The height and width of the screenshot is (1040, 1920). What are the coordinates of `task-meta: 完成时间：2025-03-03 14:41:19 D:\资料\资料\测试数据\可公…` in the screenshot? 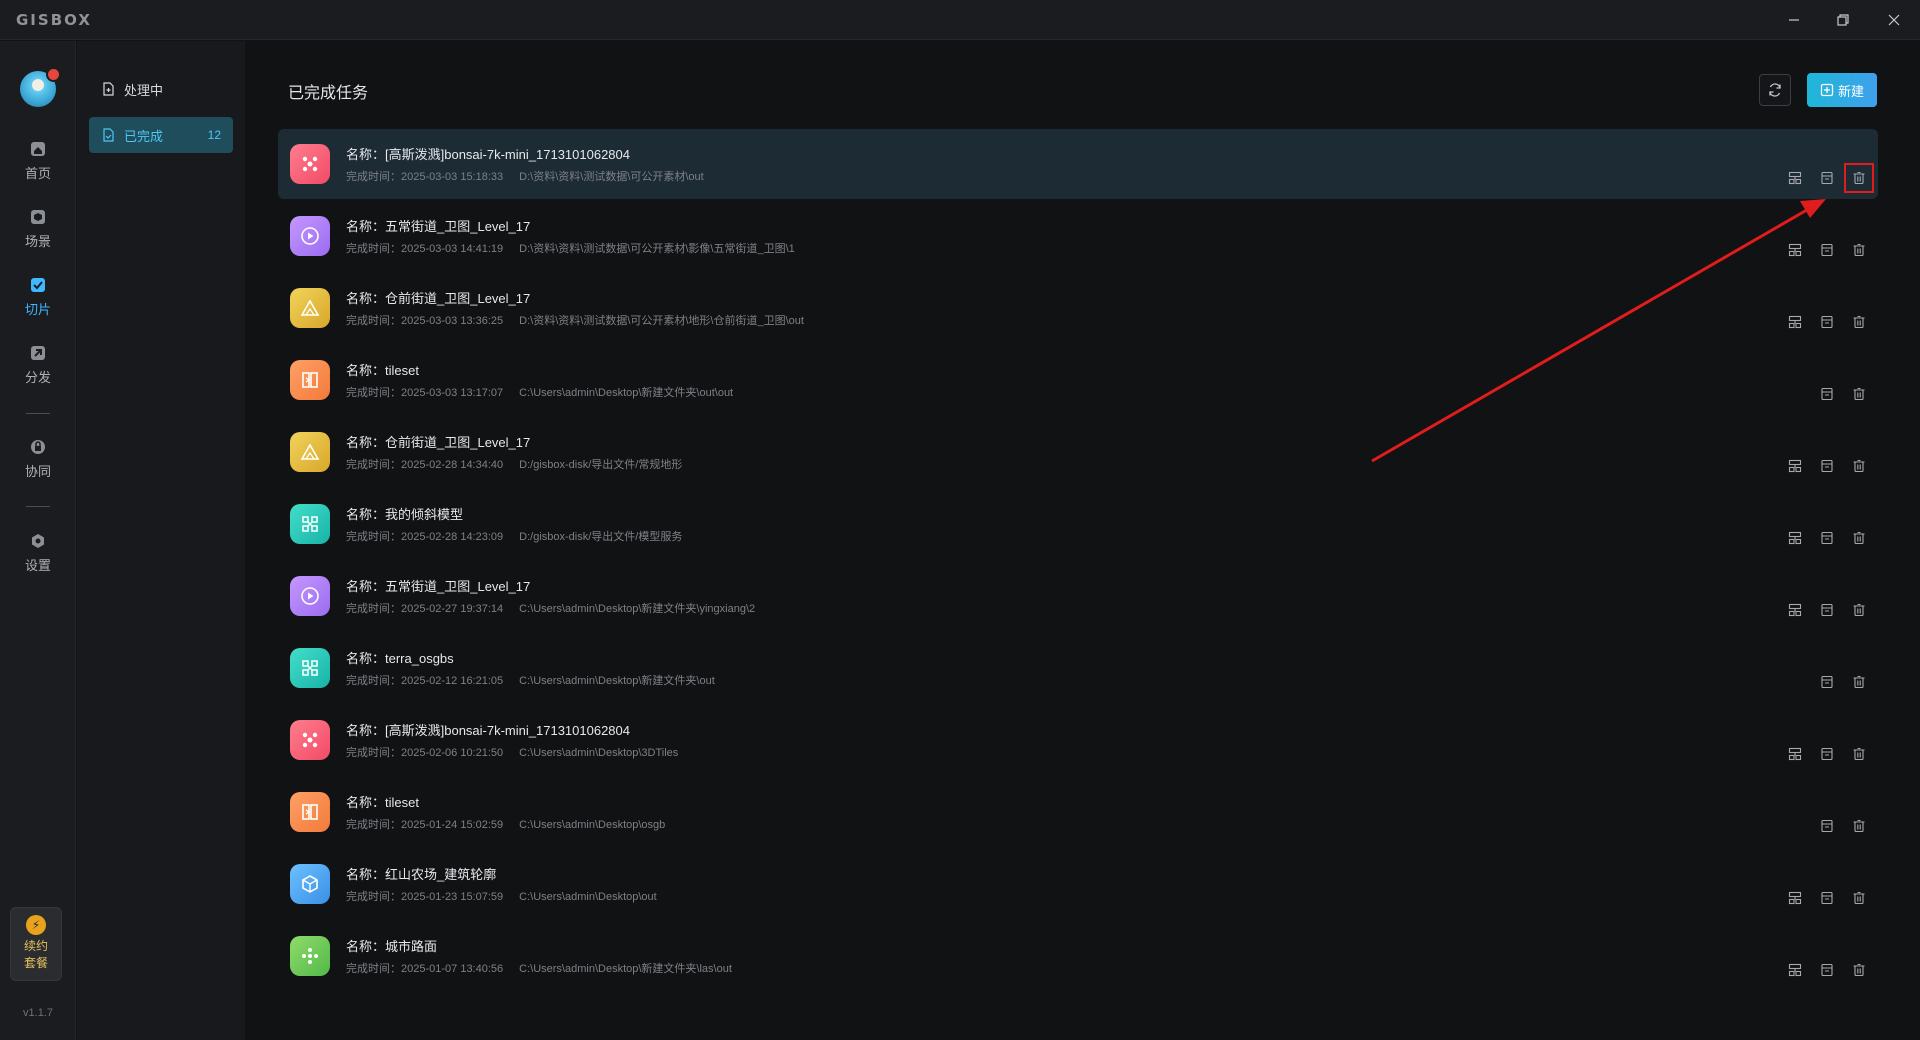 It's located at (570, 248).